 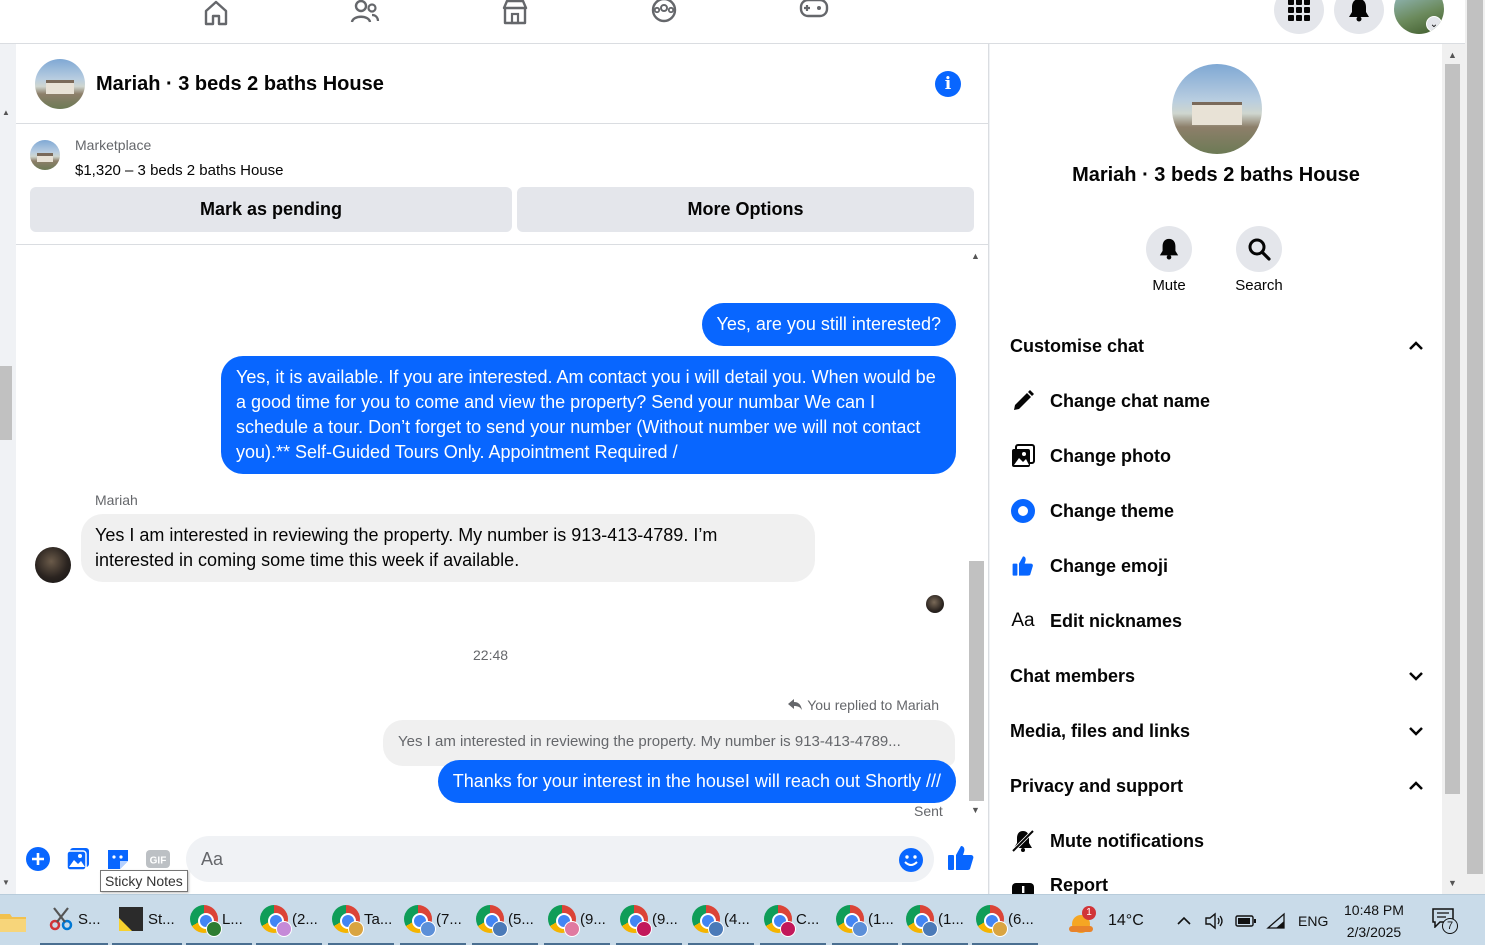 I want to click on profile-avatar: ⌄, so click(x=1419, y=17).